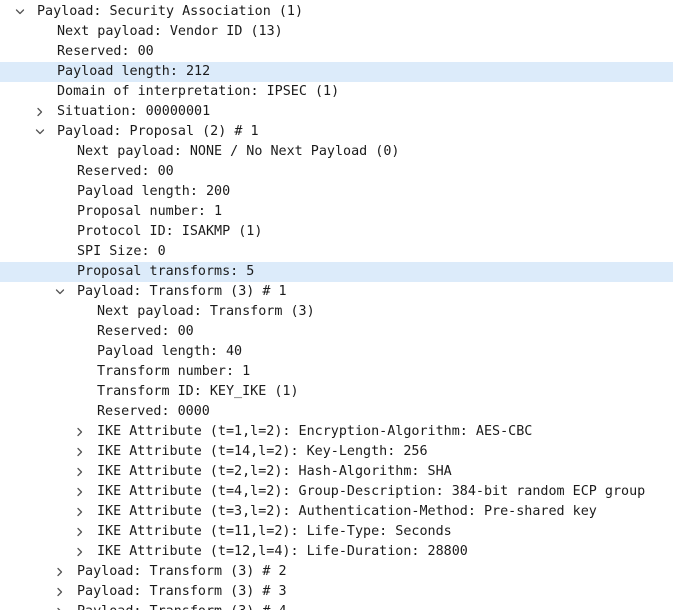 The height and width of the screenshot is (610, 673). What do you see at coordinates (336, 12) in the screenshot?
I see `tree-row: Payload: Security Association (1)` at bounding box center [336, 12].